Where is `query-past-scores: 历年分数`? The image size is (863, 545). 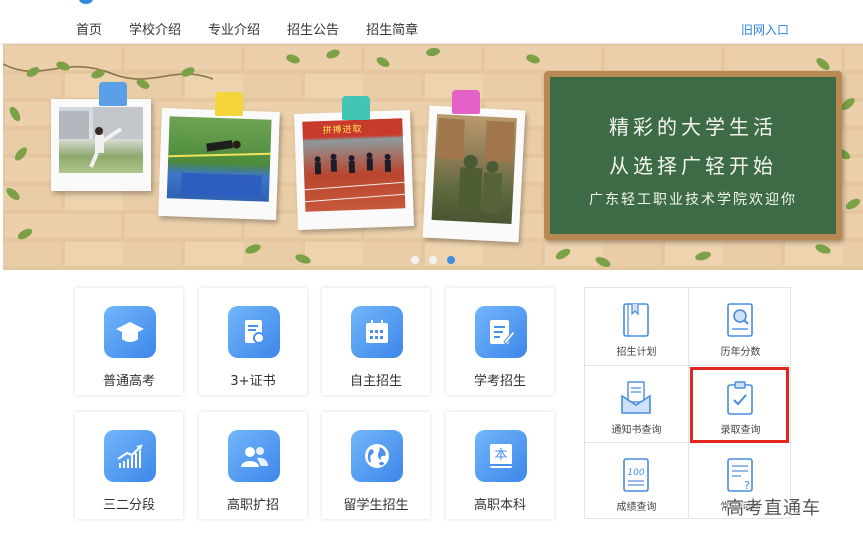 query-past-scores: 历年分数 is located at coordinates (740, 326).